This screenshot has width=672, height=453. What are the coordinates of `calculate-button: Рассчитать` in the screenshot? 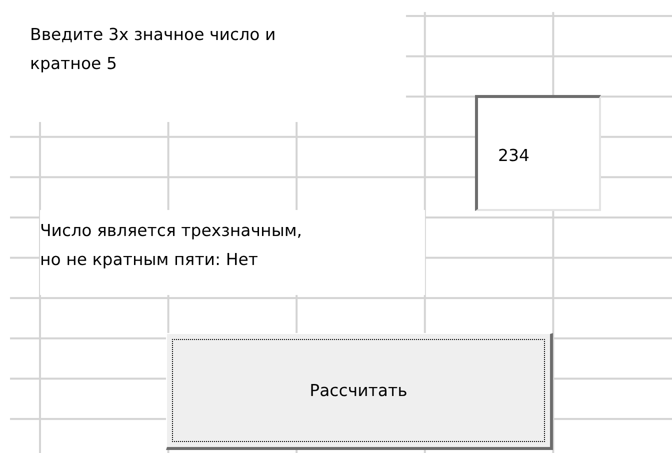 It's located at (359, 391).